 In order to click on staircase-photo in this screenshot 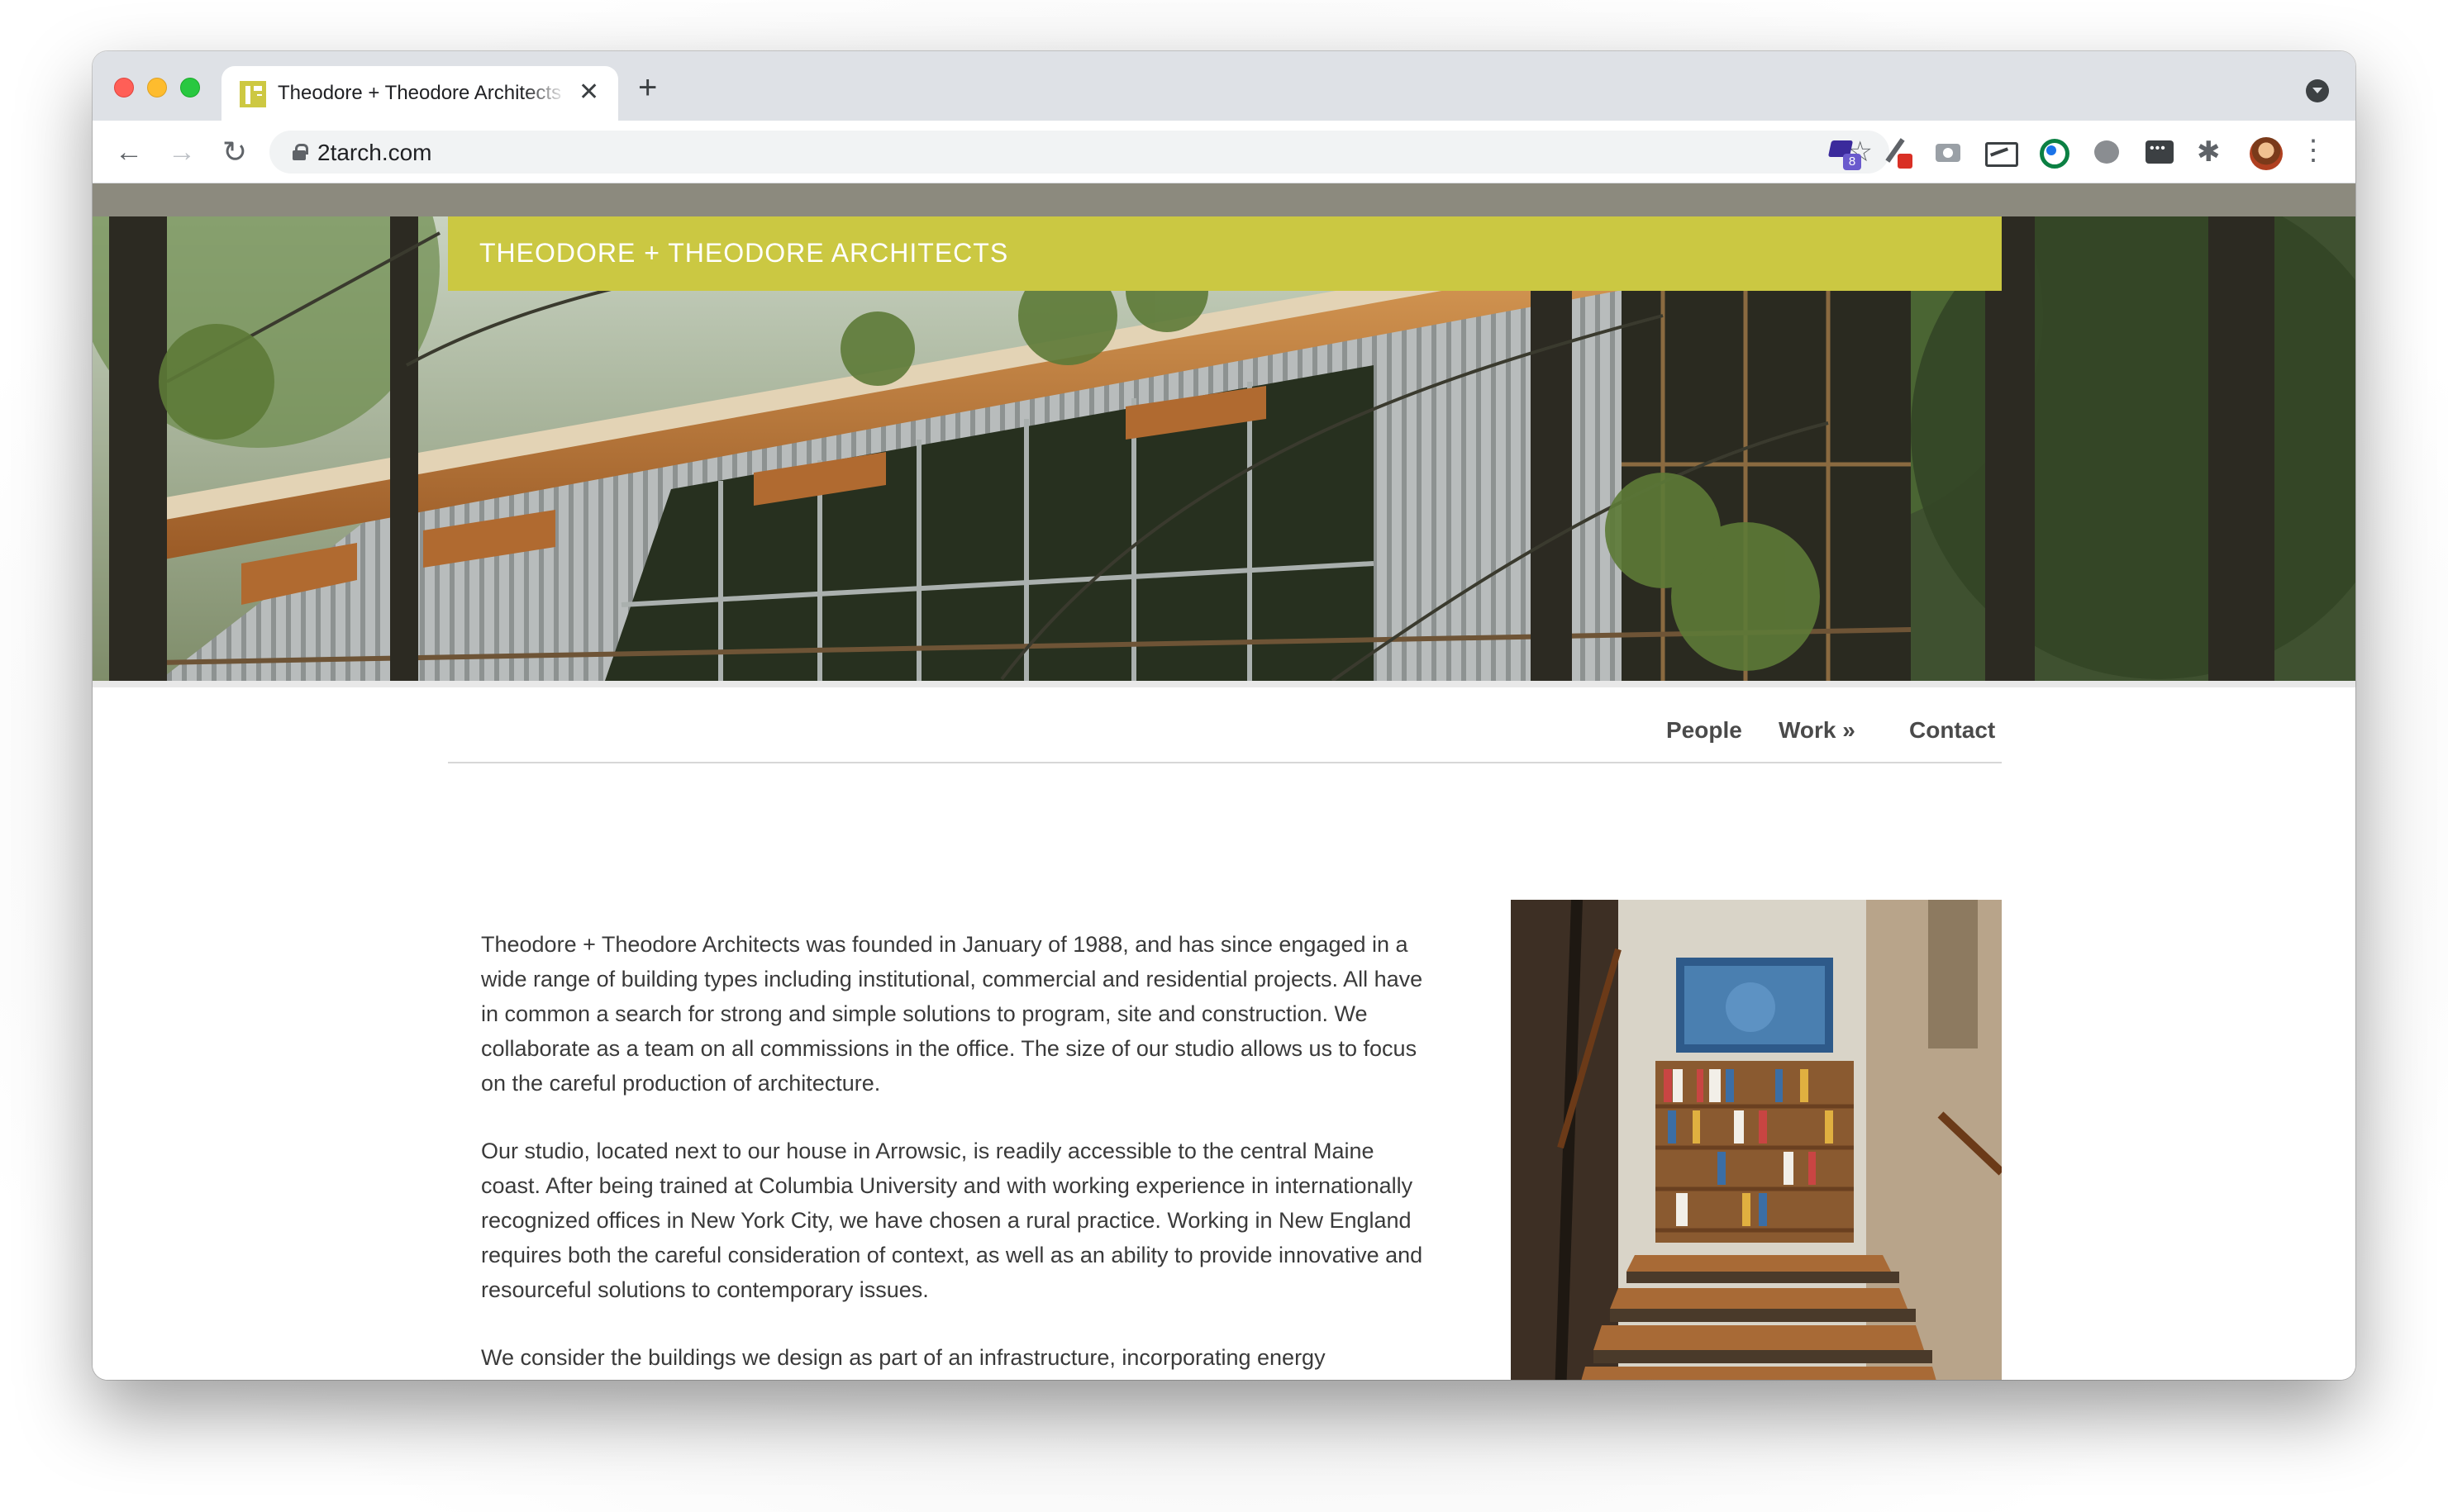, I will do `click(1756, 1140)`.